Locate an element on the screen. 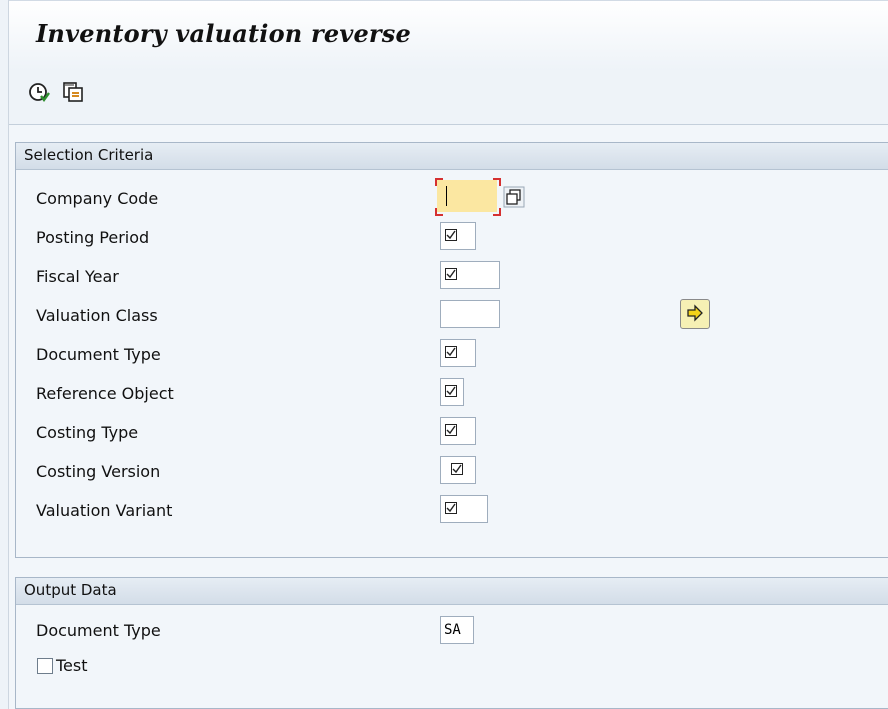  posting-period-label: Posting Period is located at coordinates (93, 237).